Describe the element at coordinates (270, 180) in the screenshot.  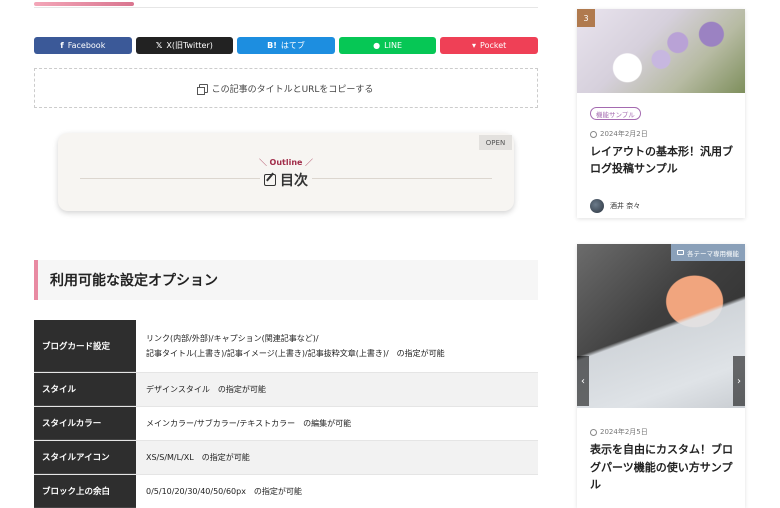
I see `edit-icon` at that location.